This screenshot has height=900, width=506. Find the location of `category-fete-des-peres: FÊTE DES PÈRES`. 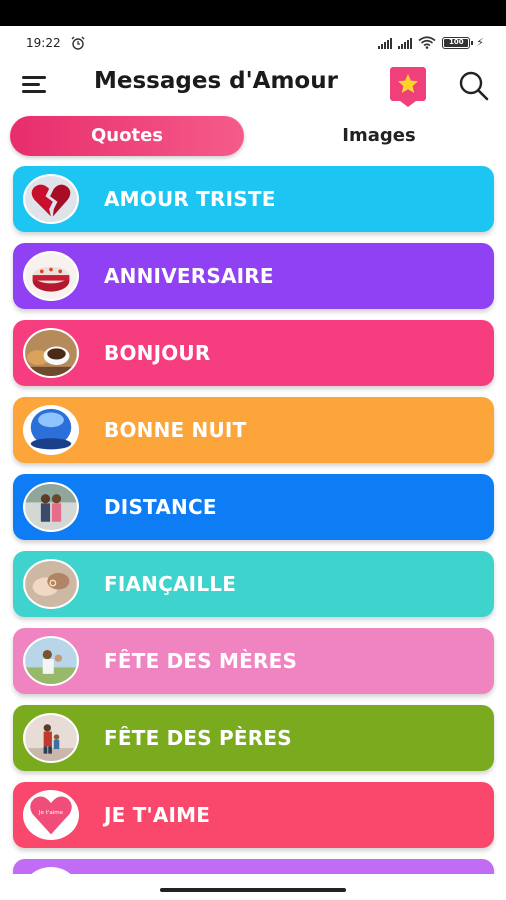

category-fete-des-peres: FÊTE DES PÈRES is located at coordinates (253, 738).